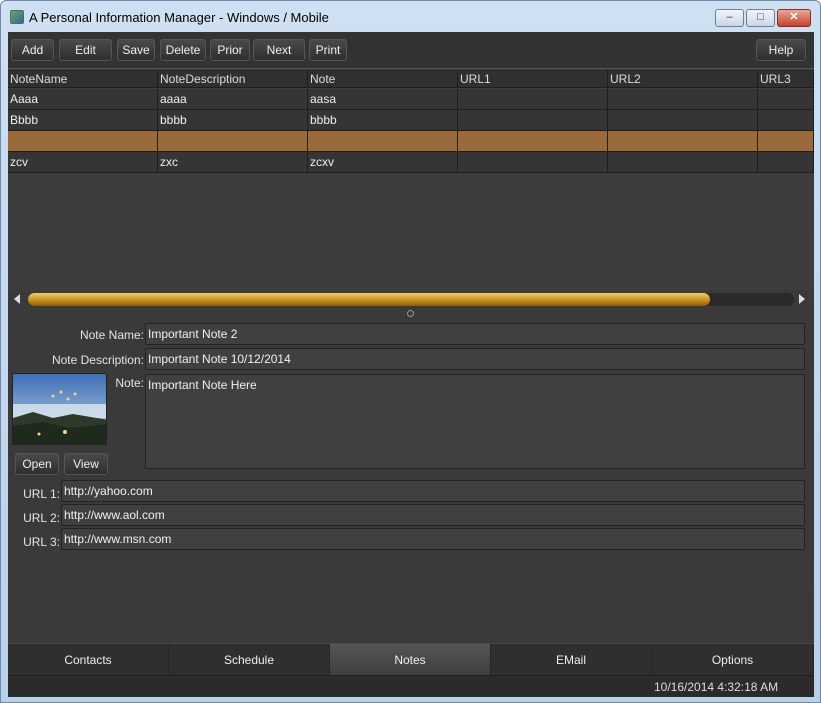  Describe the element at coordinates (786, 79) in the screenshot. I see `column-header-url3: URL3` at that location.